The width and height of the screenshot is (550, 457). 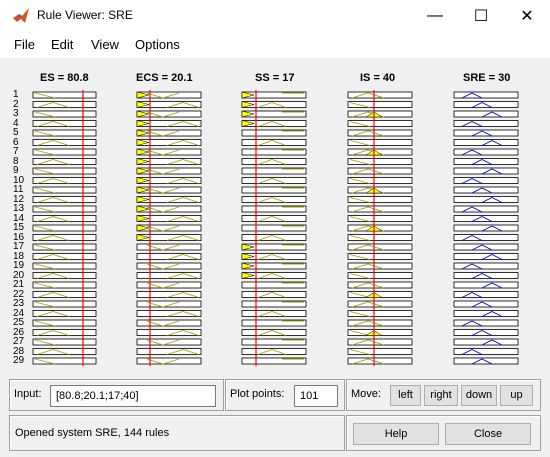 What do you see at coordinates (157, 44) in the screenshot?
I see `menu-options: Options` at bounding box center [157, 44].